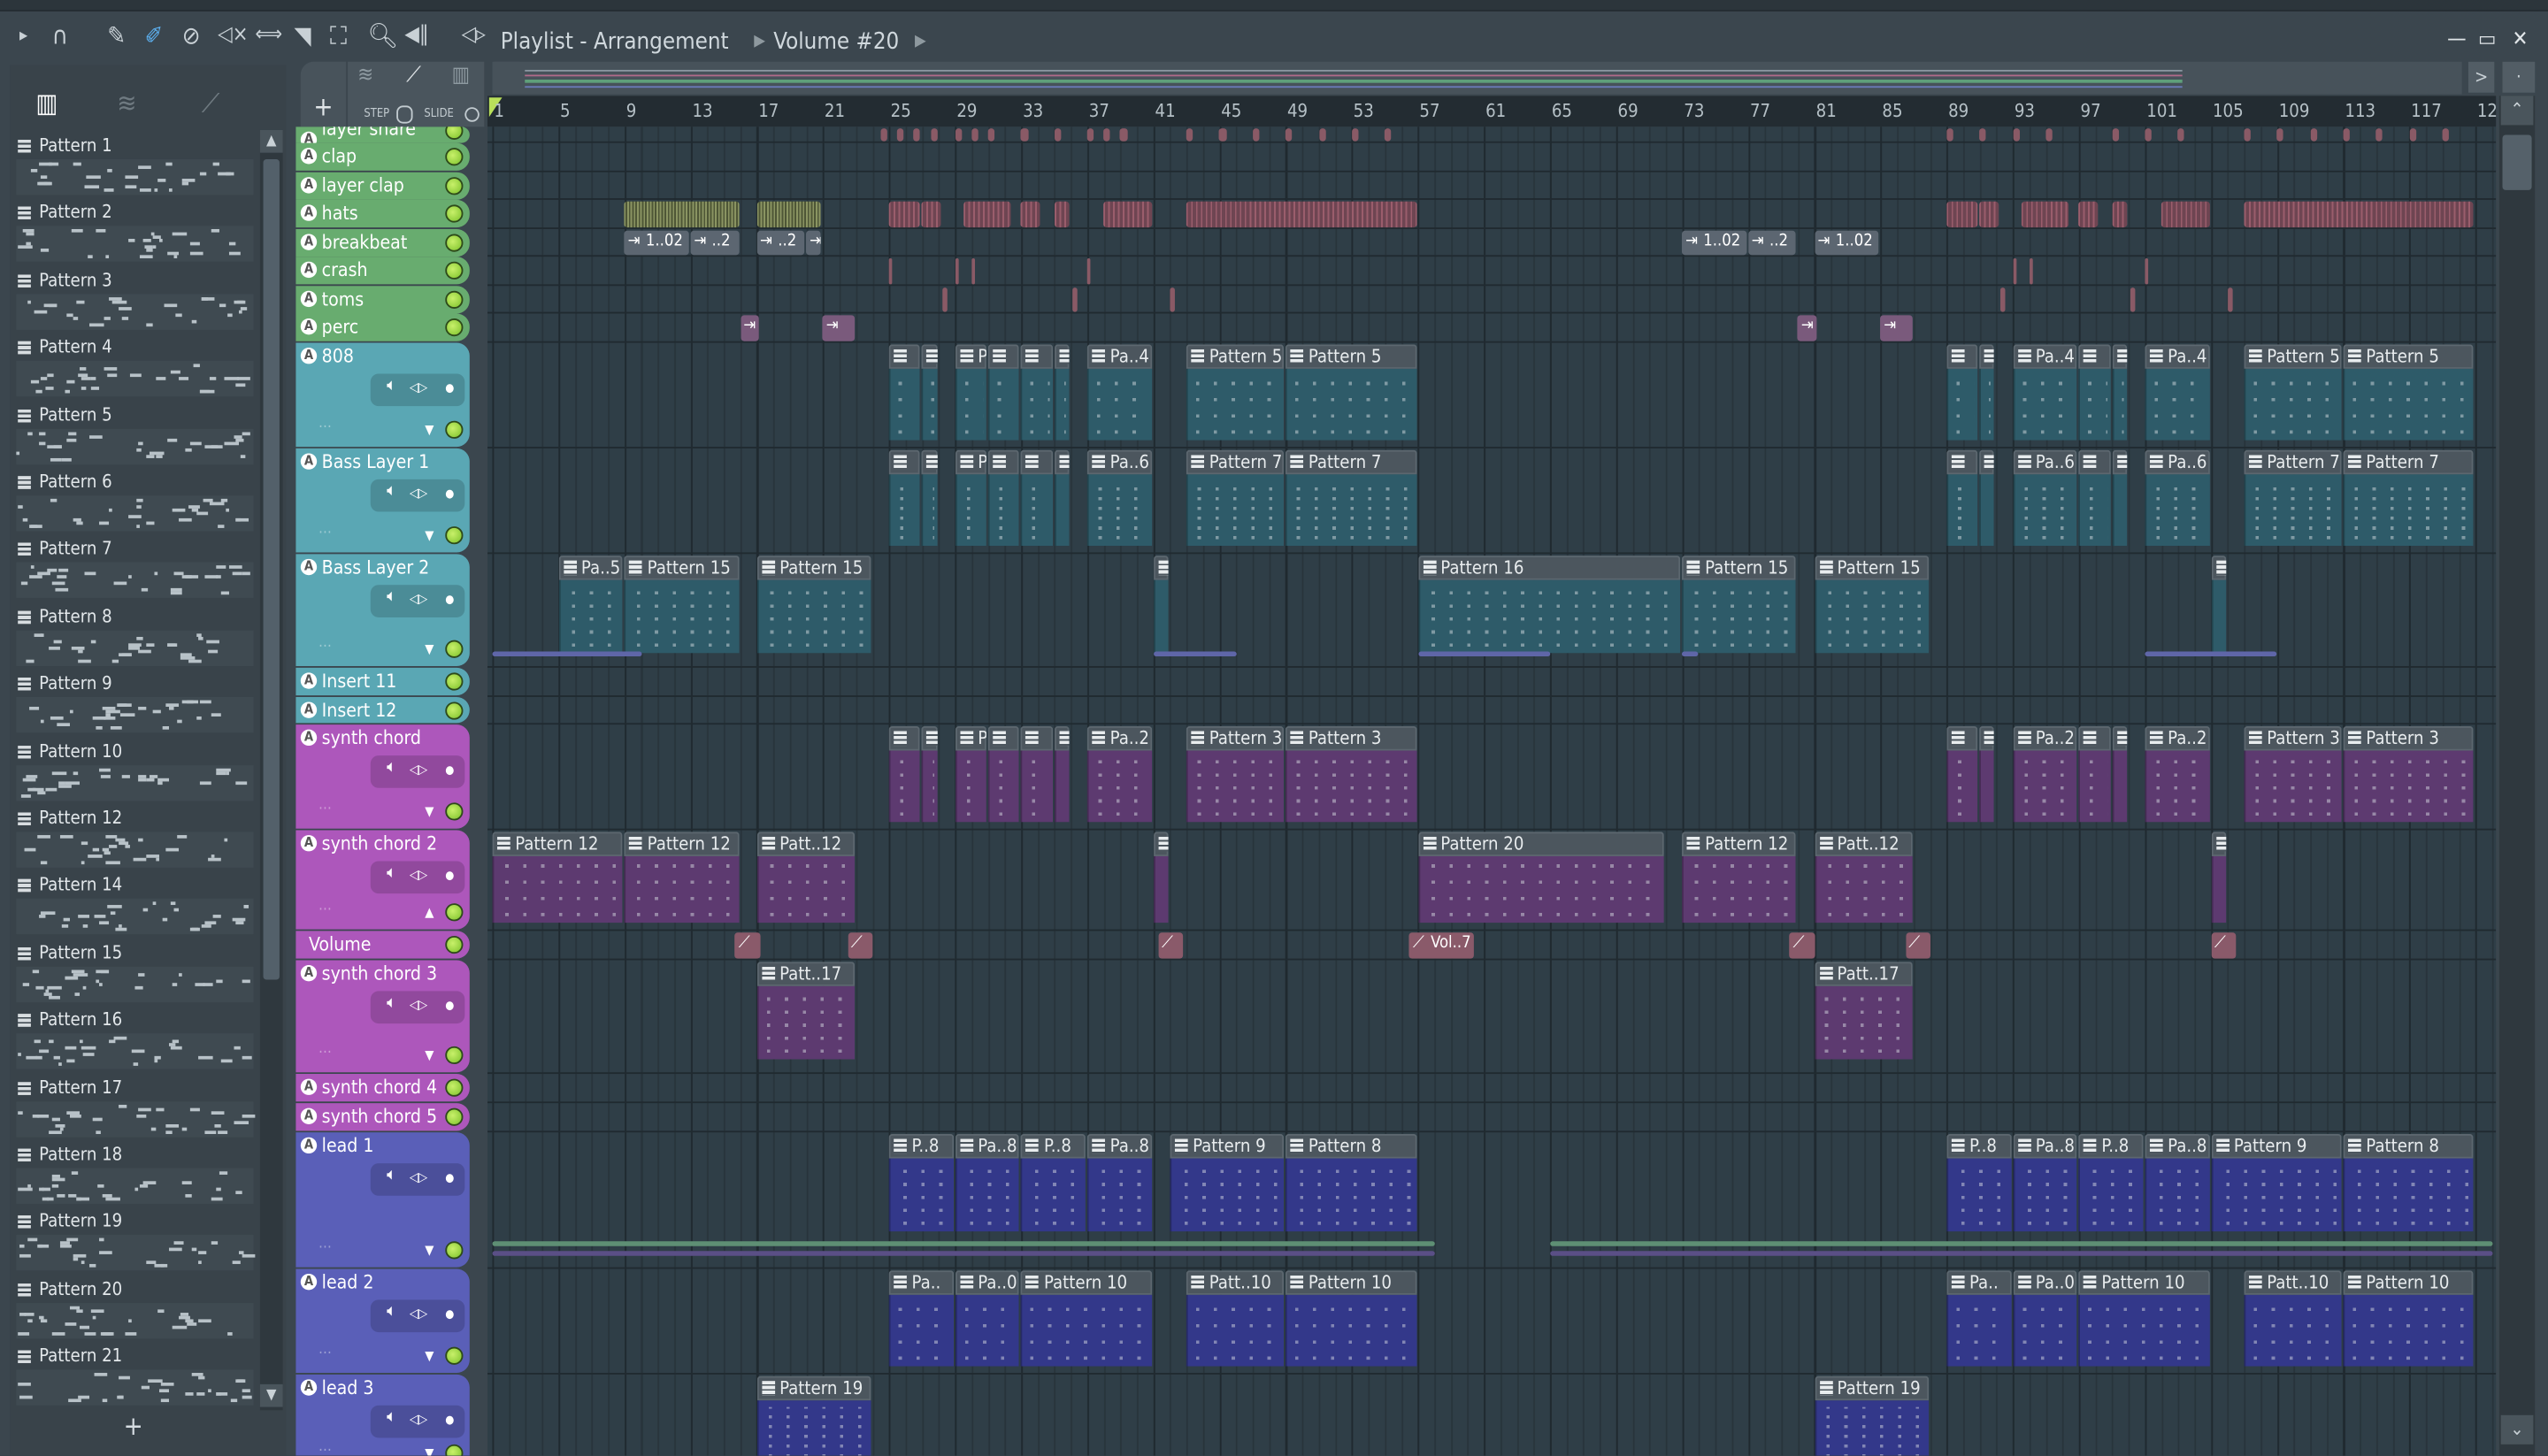 The width and height of the screenshot is (2548, 1456). I want to click on track-name: breakbeat, so click(365, 242).